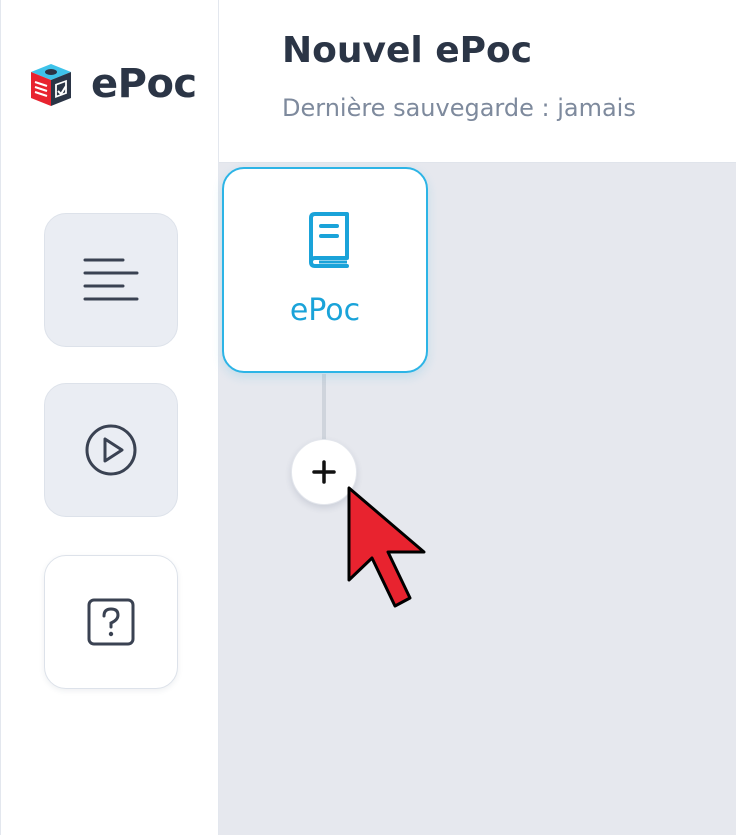  Describe the element at coordinates (325, 270) in the screenshot. I see `epoc-root-node: ePoc` at that location.